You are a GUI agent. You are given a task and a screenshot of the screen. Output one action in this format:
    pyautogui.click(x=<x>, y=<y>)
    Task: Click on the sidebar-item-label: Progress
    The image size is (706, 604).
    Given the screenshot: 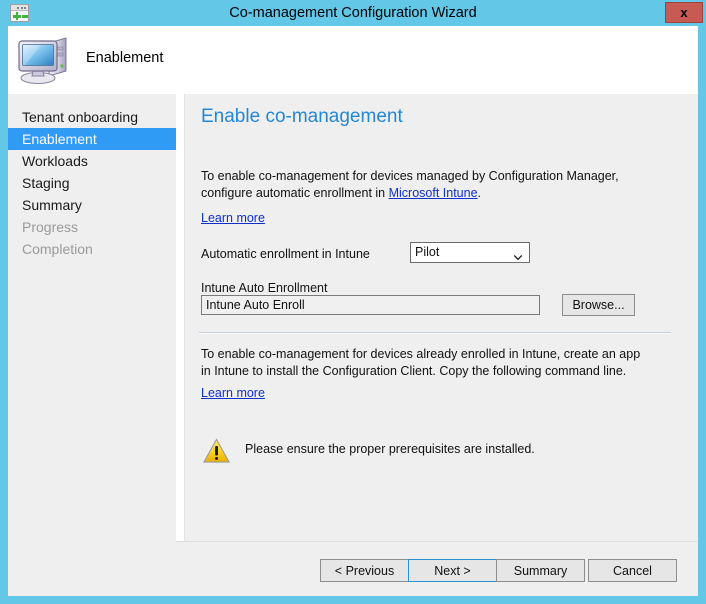 What is the action you would take?
    pyautogui.click(x=50, y=227)
    